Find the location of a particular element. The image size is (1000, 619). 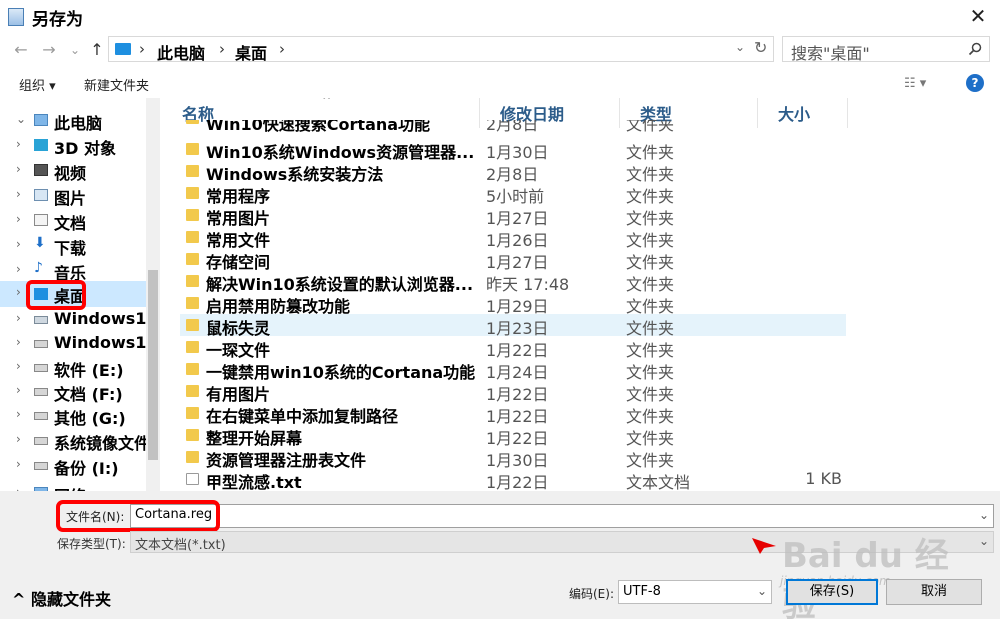

file-row: 存储空间 1月27日 文件夹 is located at coordinates (513, 260).